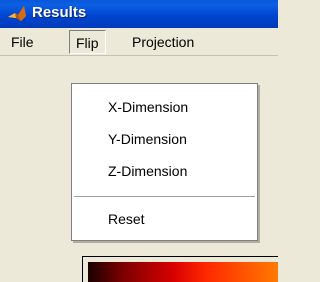  What do you see at coordinates (163, 42) in the screenshot?
I see `menu-projection: Projection` at bounding box center [163, 42].